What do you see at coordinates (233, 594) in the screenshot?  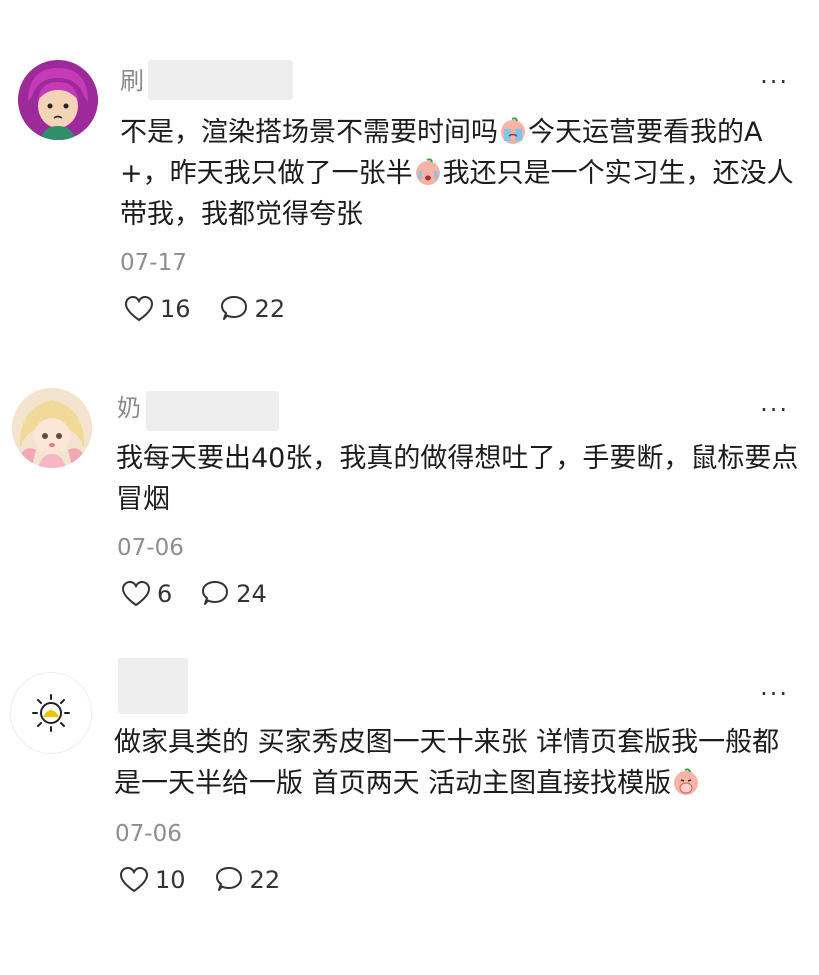 I see `reply-button: 24` at bounding box center [233, 594].